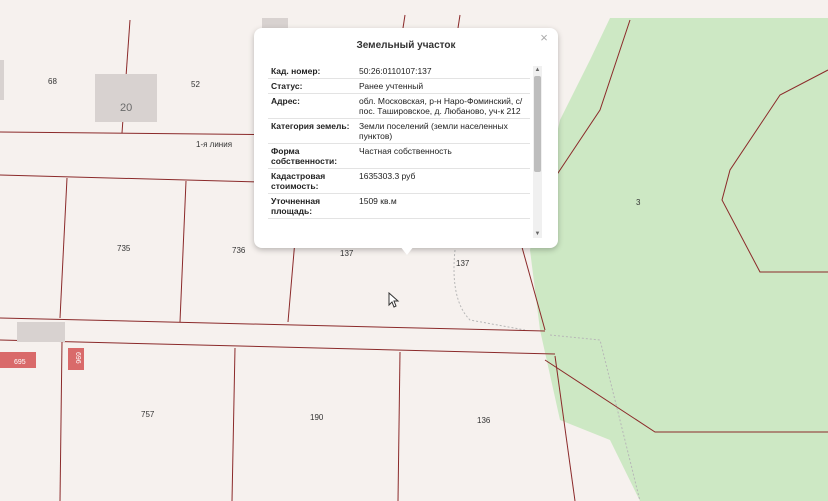  I want to click on attribute-value: 50:26:0110107:137, so click(443, 71).